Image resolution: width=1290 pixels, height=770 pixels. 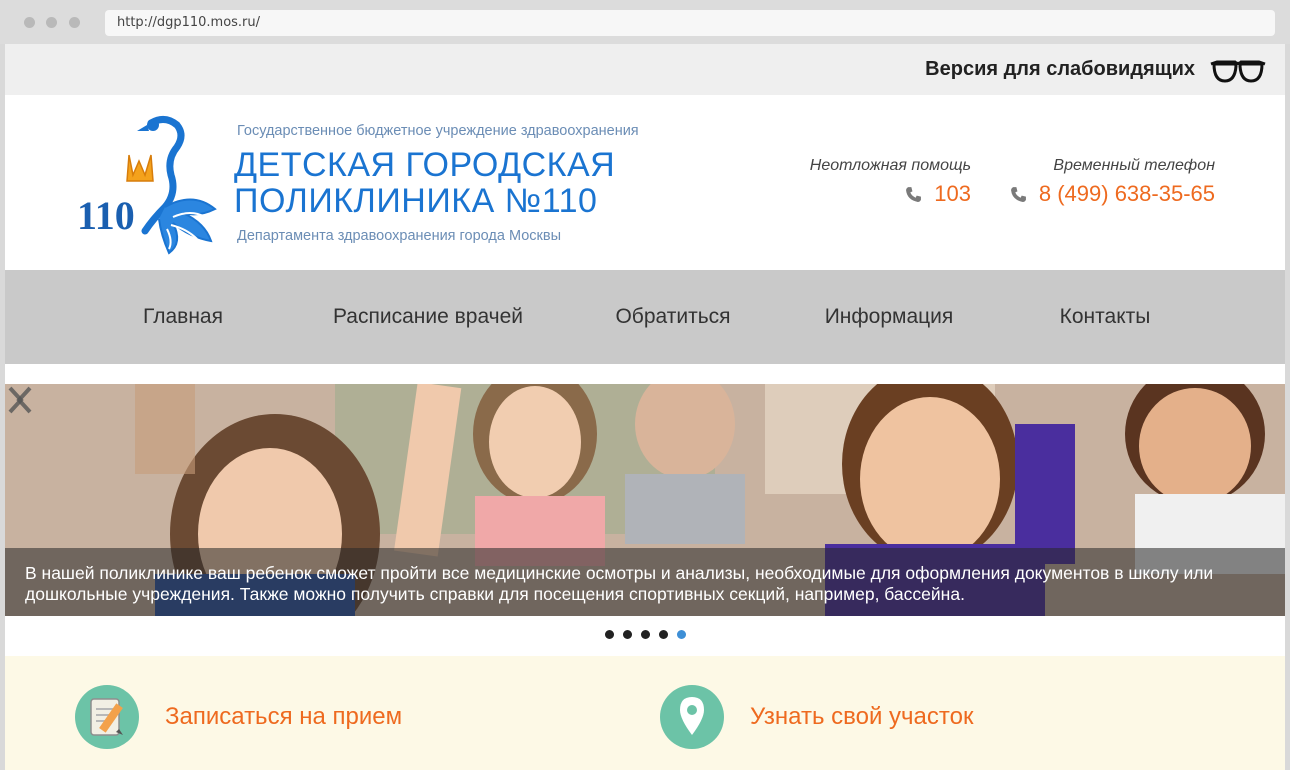 I want to click on slider-pagination, so click(x=645, y=634).